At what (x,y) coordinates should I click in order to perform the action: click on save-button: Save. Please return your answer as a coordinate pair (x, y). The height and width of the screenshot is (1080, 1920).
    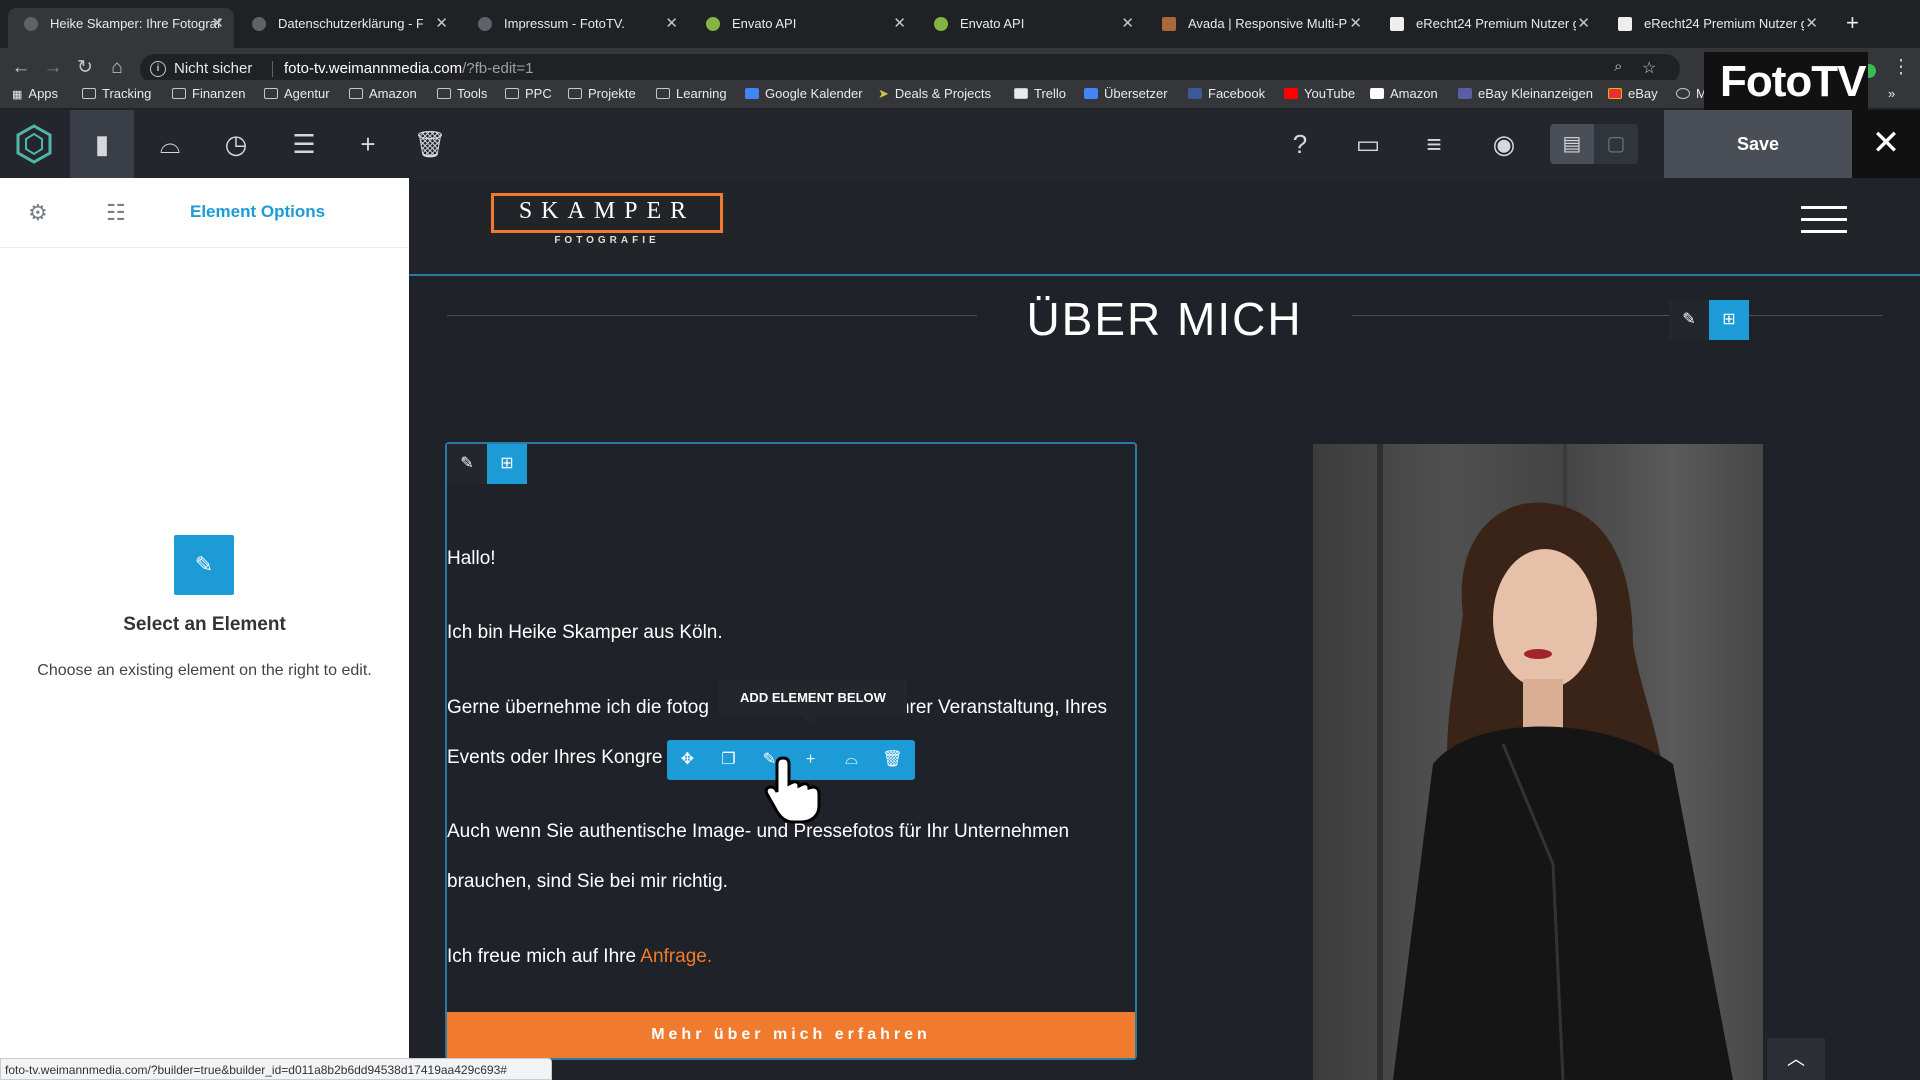
    Looking at the image, I should click on (1758, 144).